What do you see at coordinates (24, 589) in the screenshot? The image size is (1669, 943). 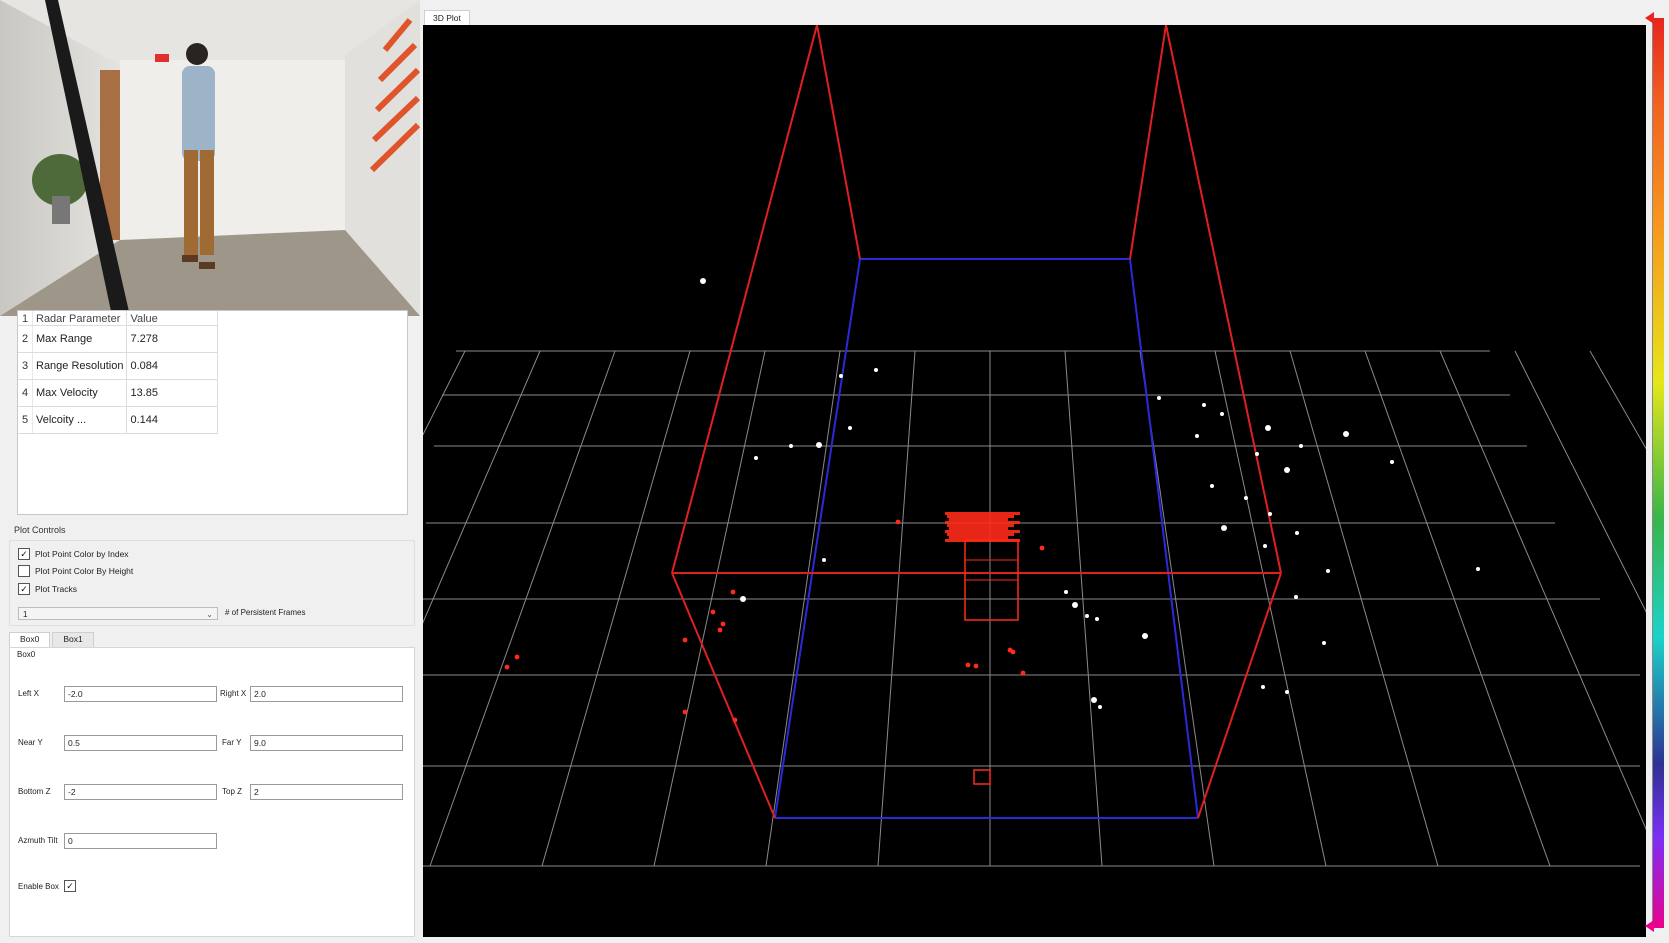 I see `plot-tracks-checkbox: ✓` at bounding box center [24, 589].